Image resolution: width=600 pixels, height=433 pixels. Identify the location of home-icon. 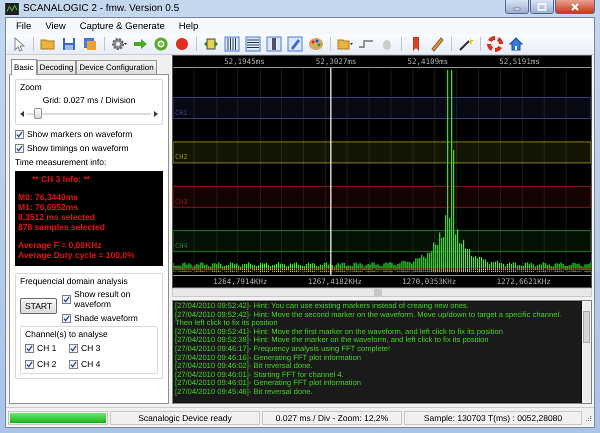
(516, 44).